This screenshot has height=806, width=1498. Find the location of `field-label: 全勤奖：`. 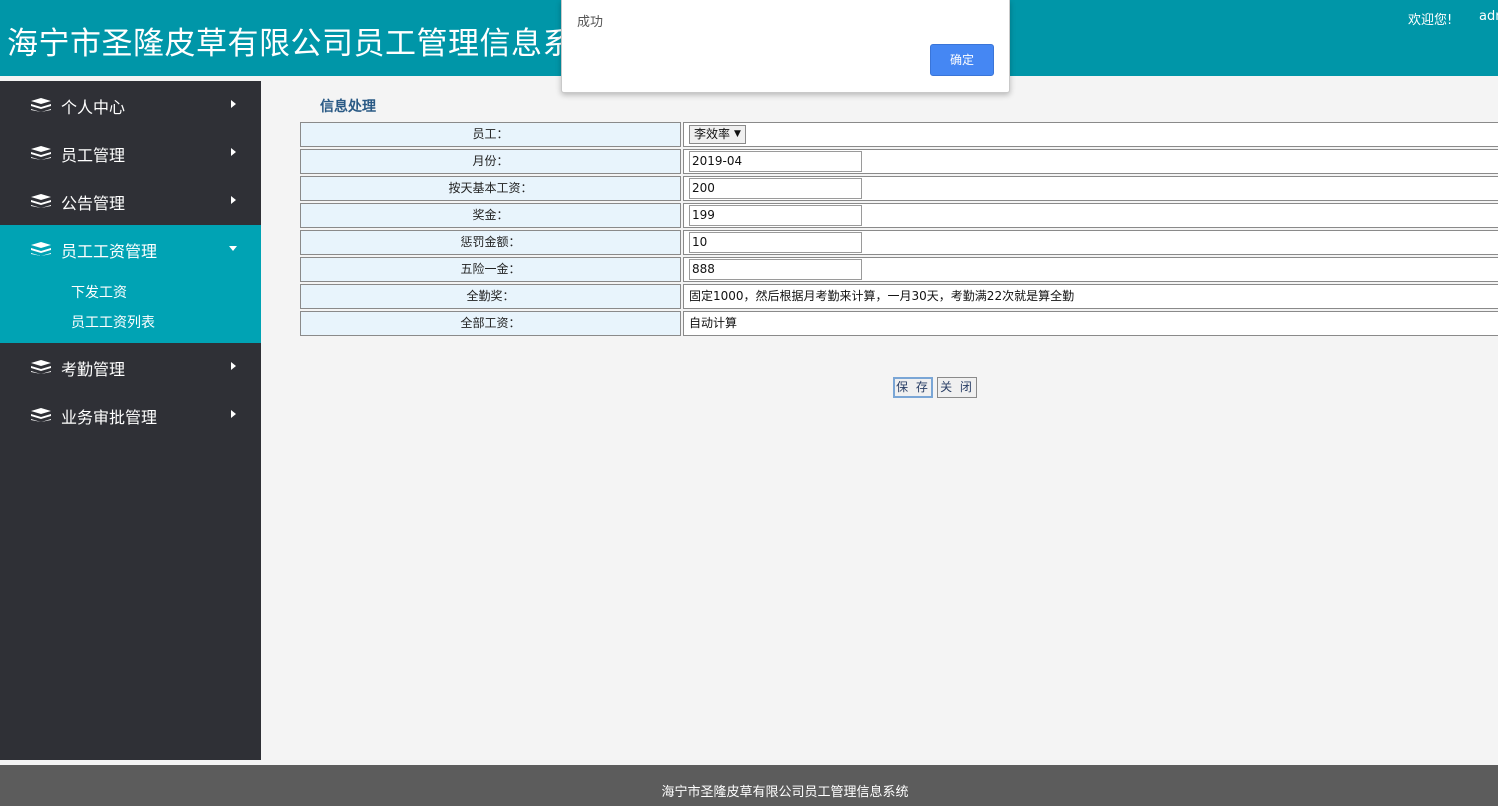

field-label: 全勤奖： is located at coordinates (490, 296).